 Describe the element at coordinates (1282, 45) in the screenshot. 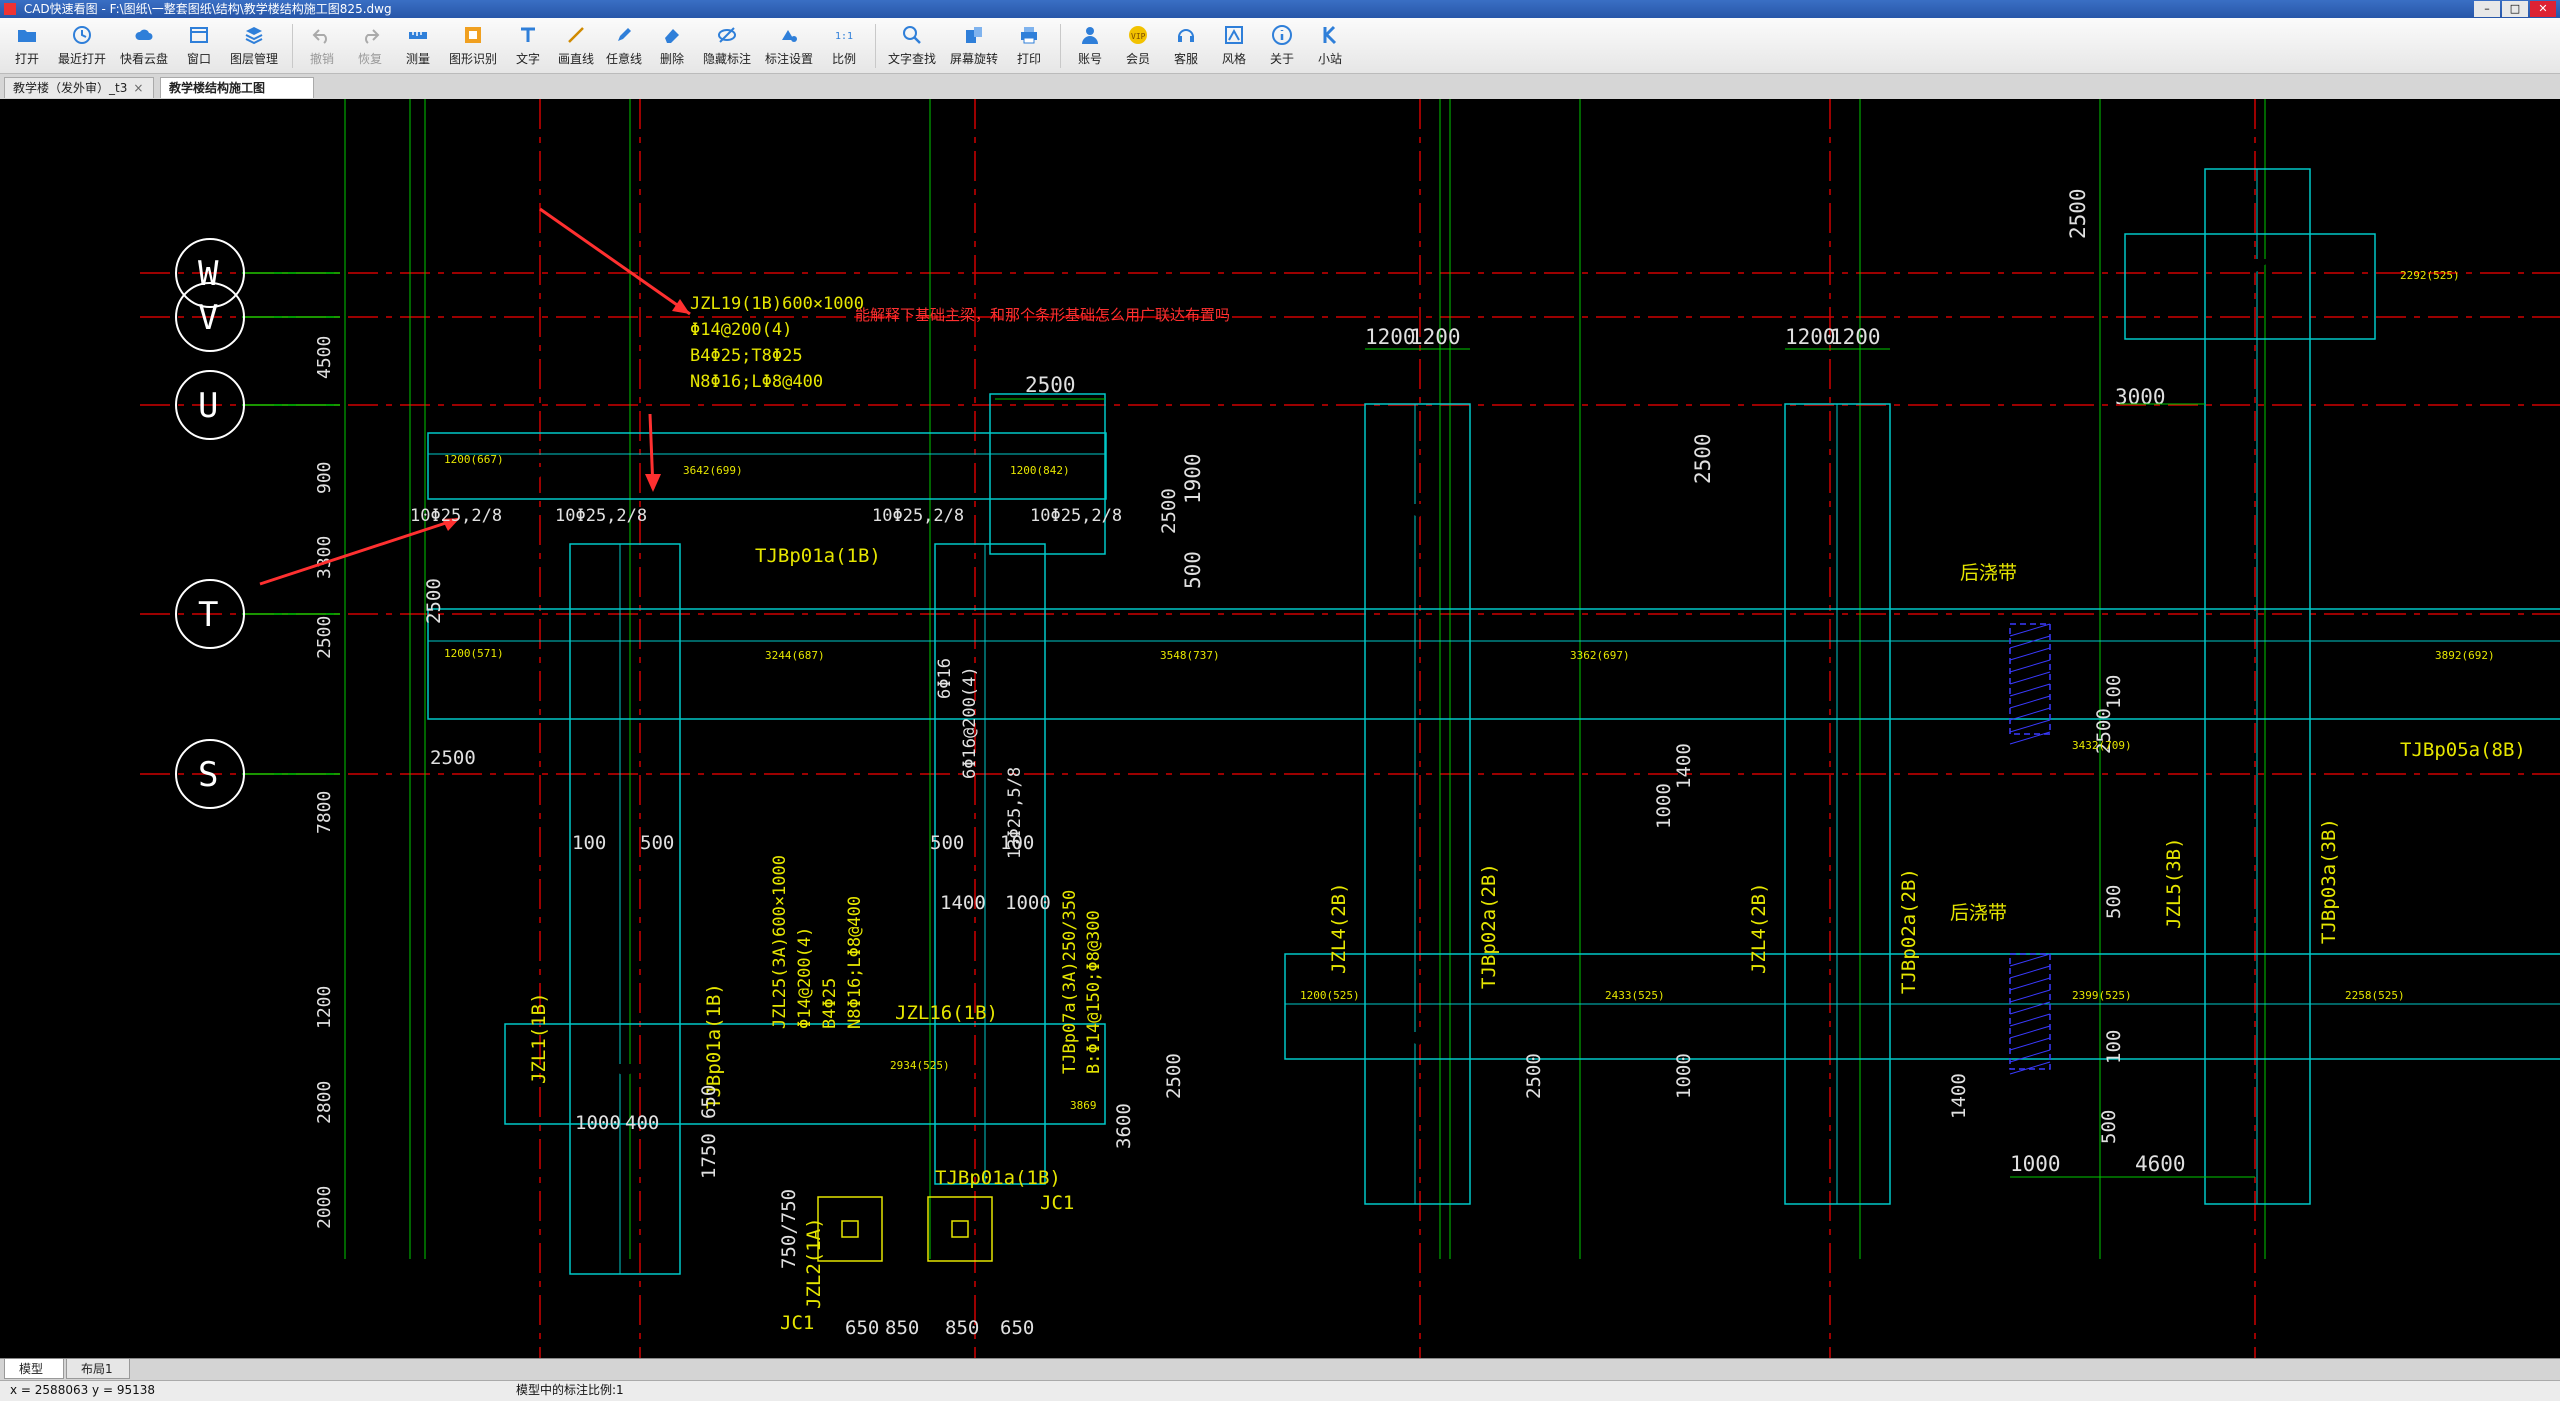

I see `toolbar-about-button: 关于` at that location.